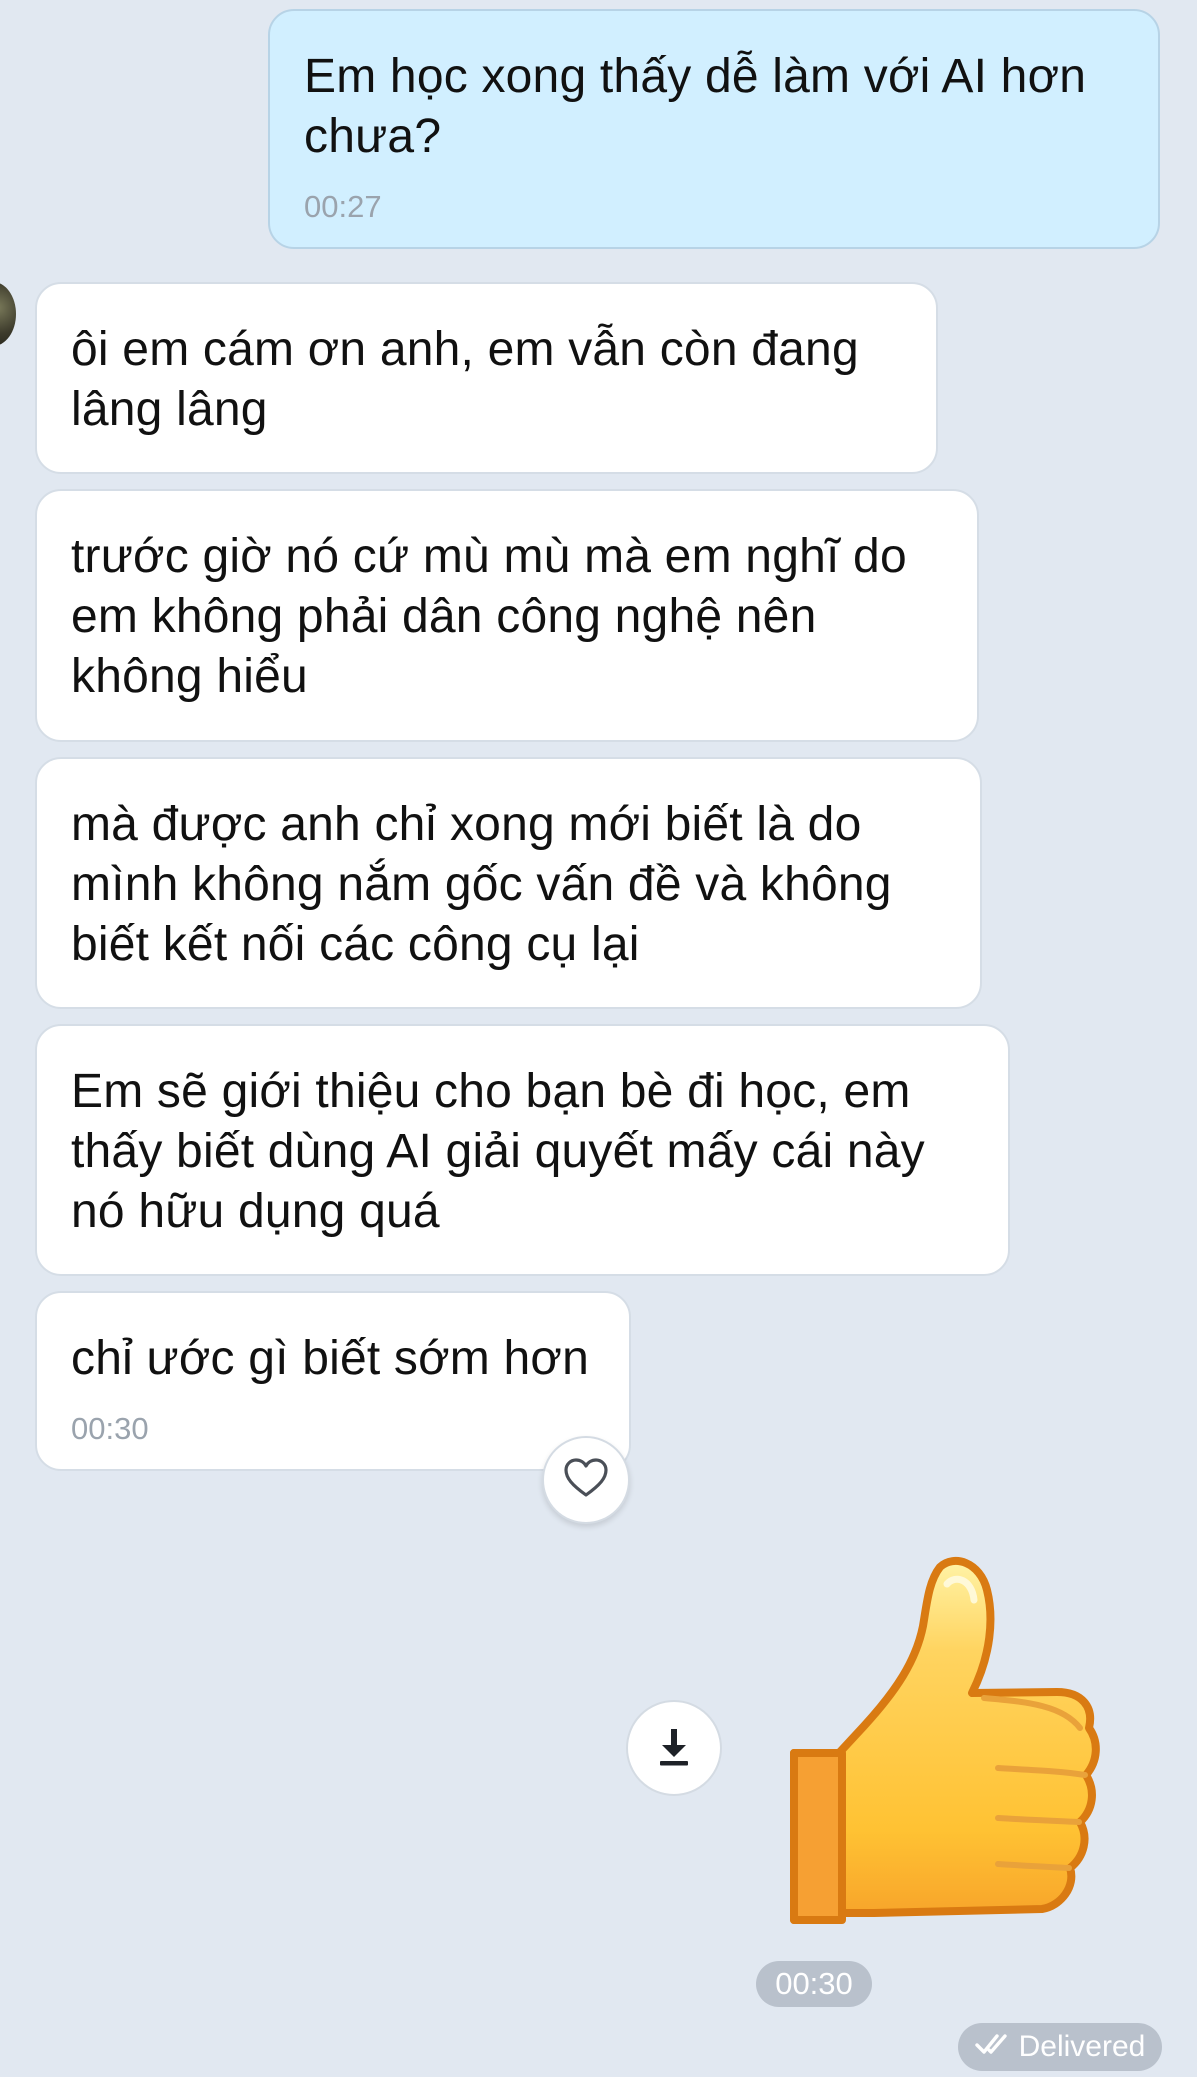 Image resolution: width=1197 pixels, height=2077 pixels. What do you see at coordinates (992, 2047) in the screenshot?
I see `double-check-icon` at bounding box center [992, 2047].